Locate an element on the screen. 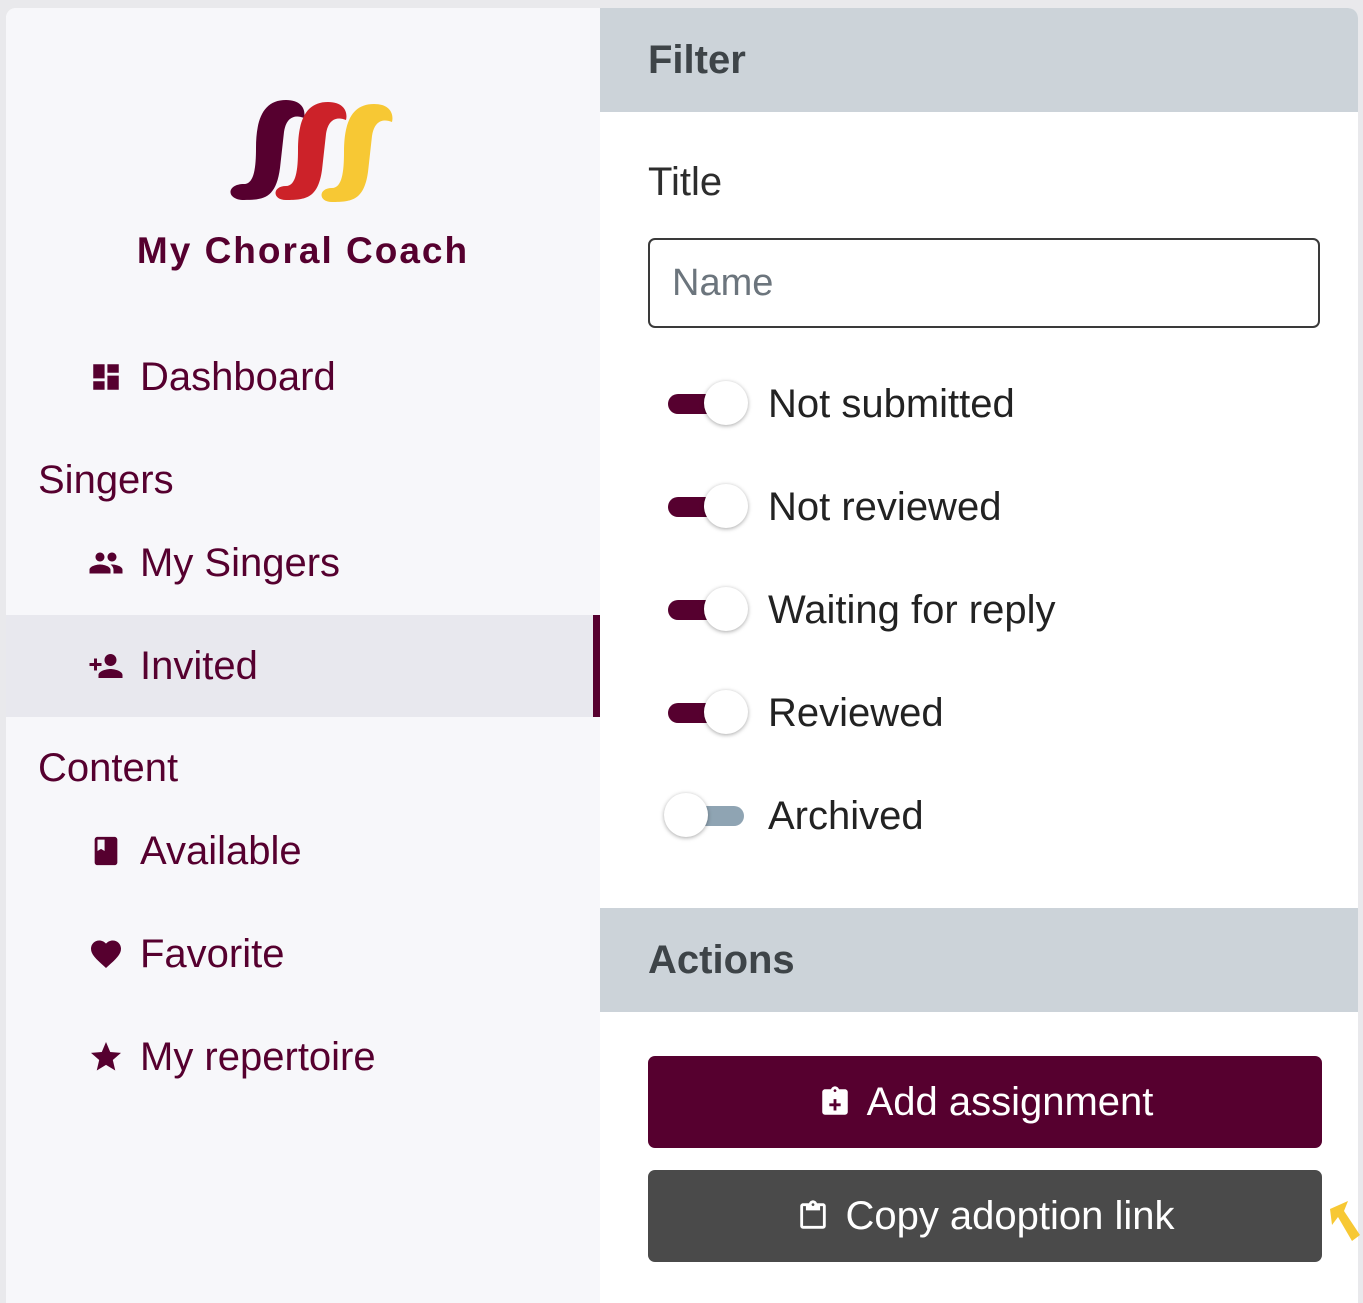  toggle-label: Not reviewed is located at coordinates (885, 506).